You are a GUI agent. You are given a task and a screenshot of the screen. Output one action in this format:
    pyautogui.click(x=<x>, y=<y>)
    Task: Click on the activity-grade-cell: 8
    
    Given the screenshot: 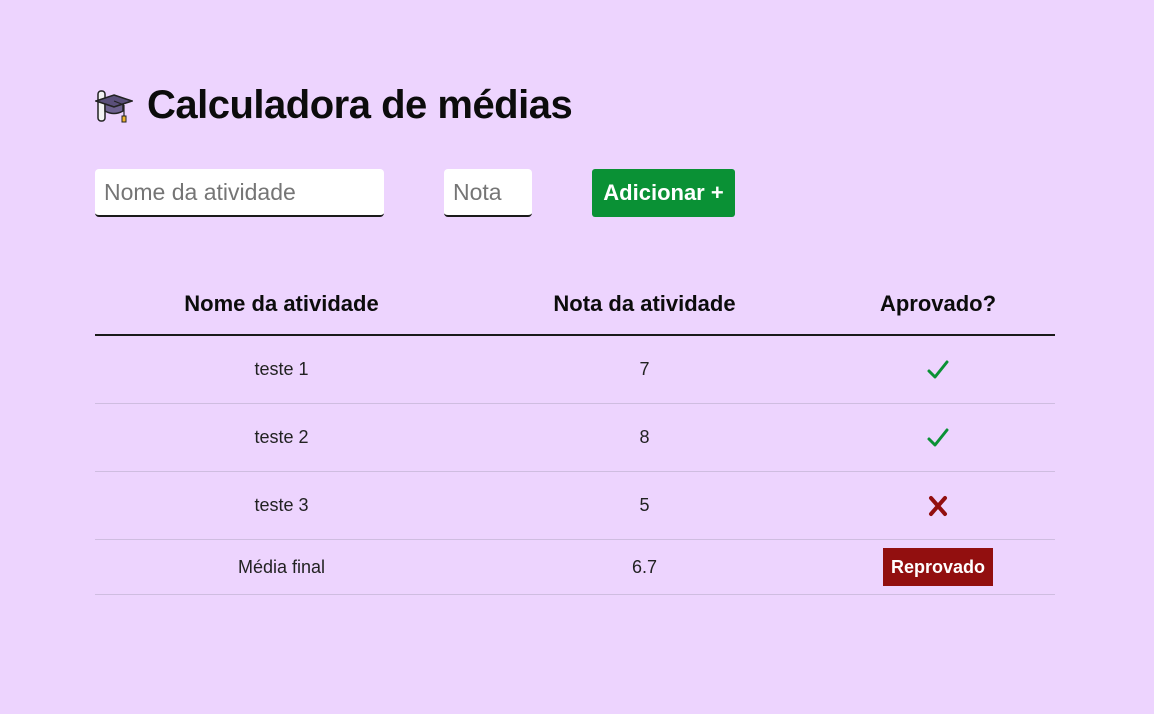 What is the action you would take?
    pyautogui.click(x=644, y=437)
    